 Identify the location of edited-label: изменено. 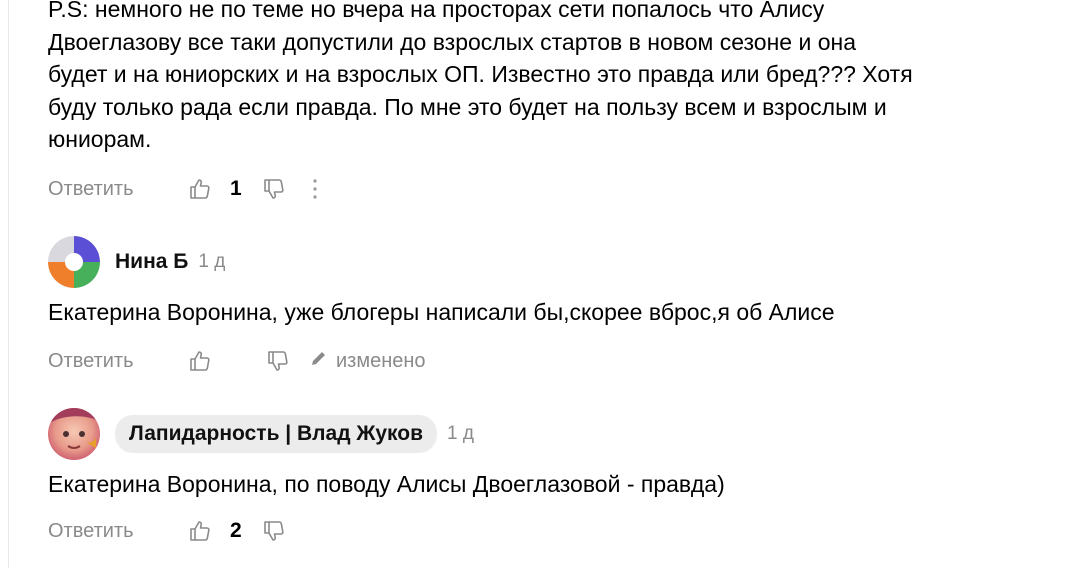
(381, 360).